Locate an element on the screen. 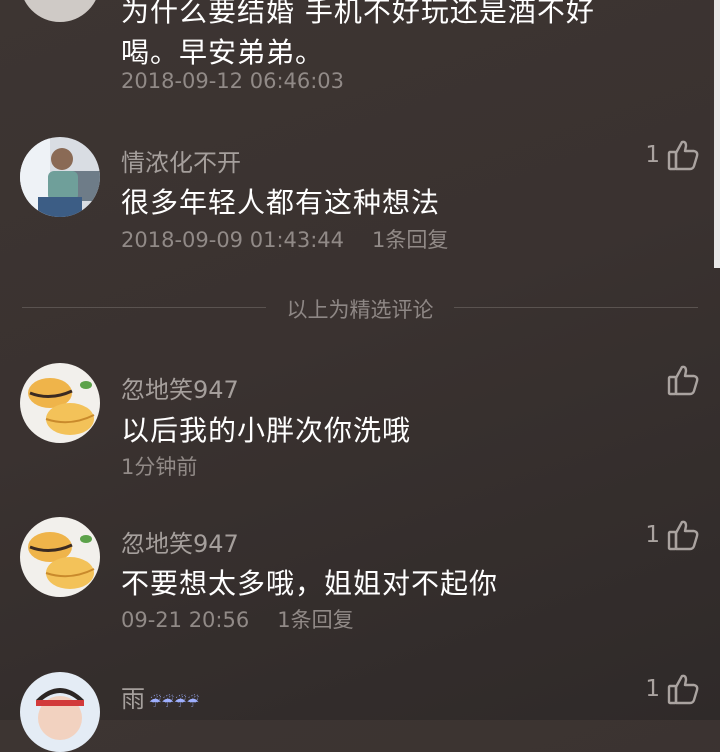  comment-time: 1分钟前 is located at coordinates (159, 467).